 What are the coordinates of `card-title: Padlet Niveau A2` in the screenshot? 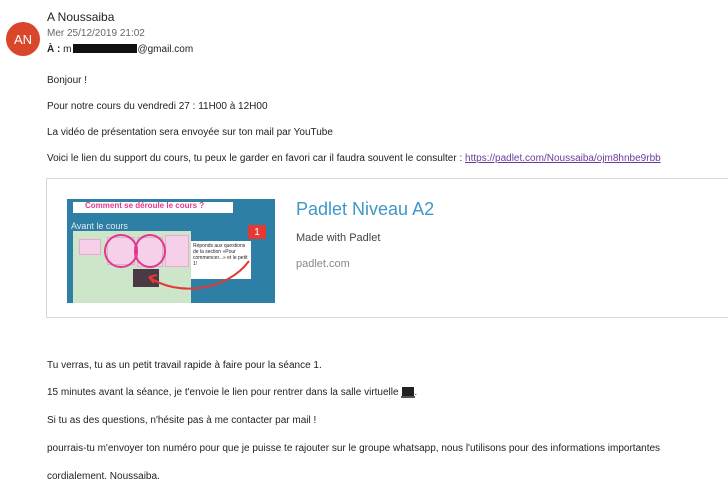 It's located at (365, 209).